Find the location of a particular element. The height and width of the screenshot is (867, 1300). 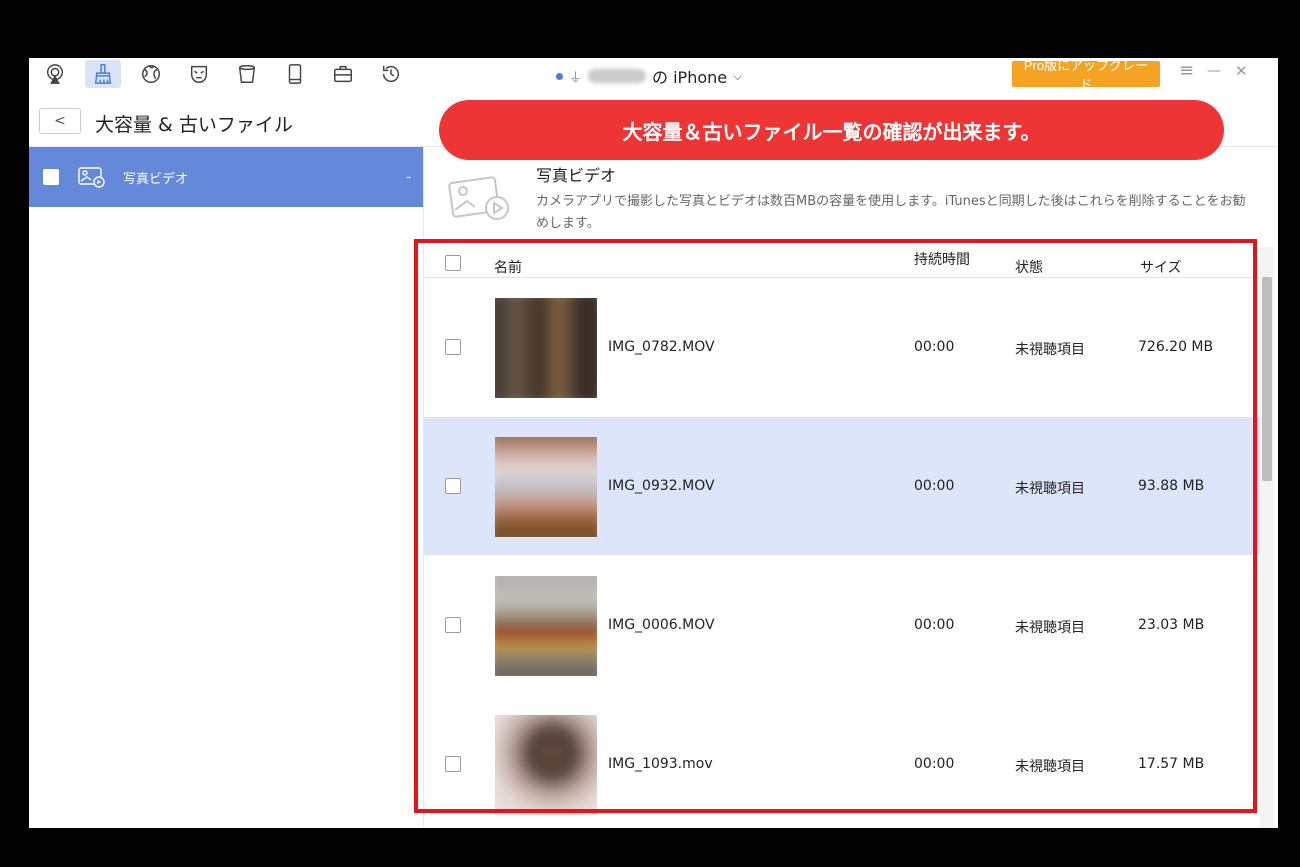

device-name: の iPhone is located at coordinates (690, 77).